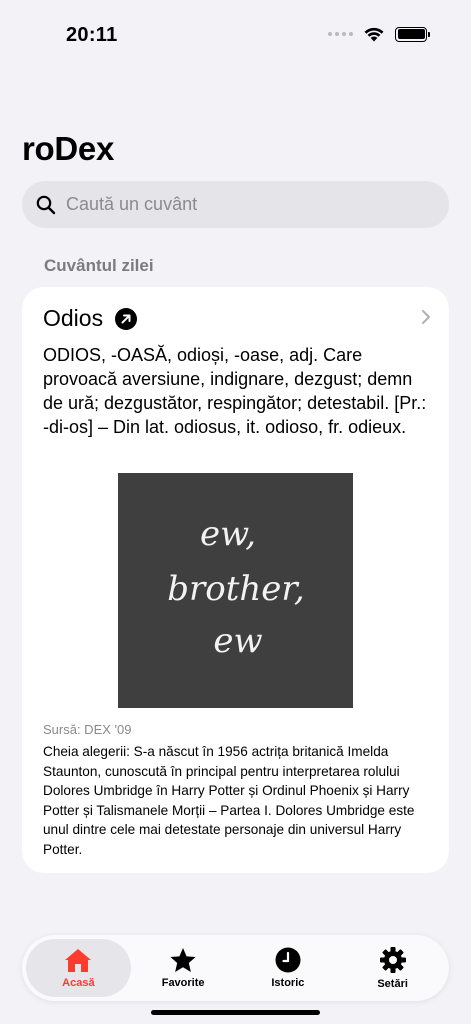 This screenshot has height=1024, width=471. I want to click on word-image-text-line2: brother,, so click(236, 589).